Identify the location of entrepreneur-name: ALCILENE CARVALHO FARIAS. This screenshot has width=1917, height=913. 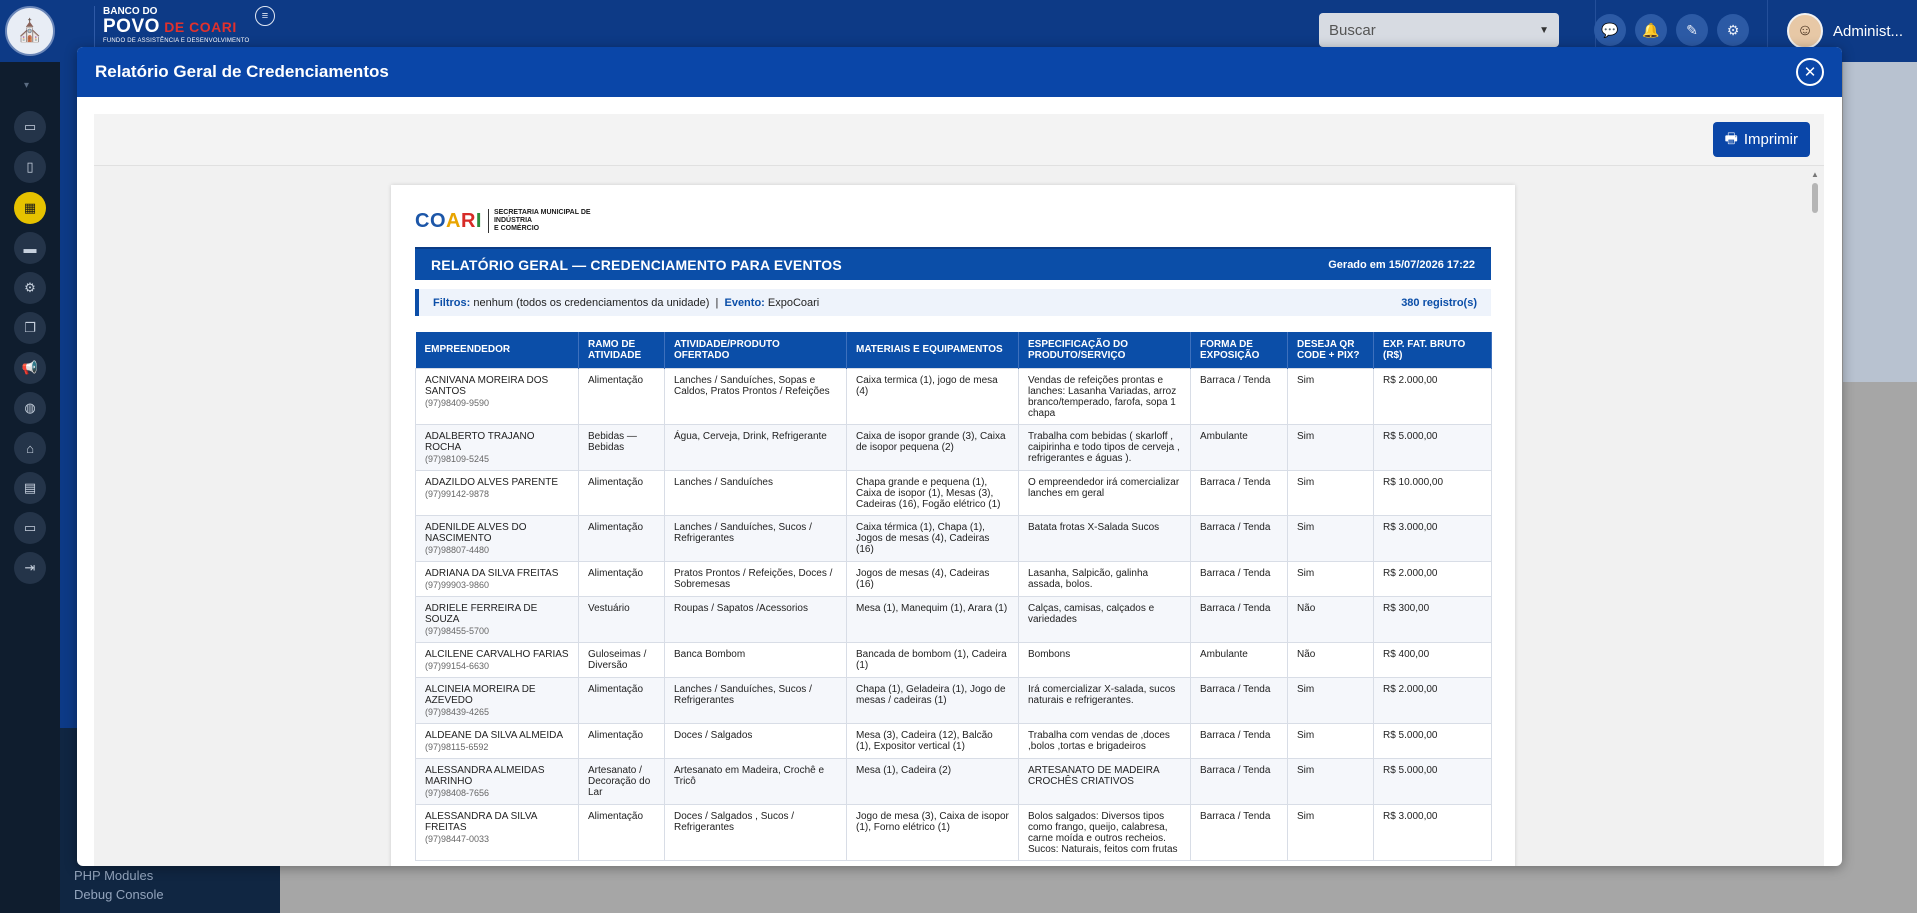
(497, 654).